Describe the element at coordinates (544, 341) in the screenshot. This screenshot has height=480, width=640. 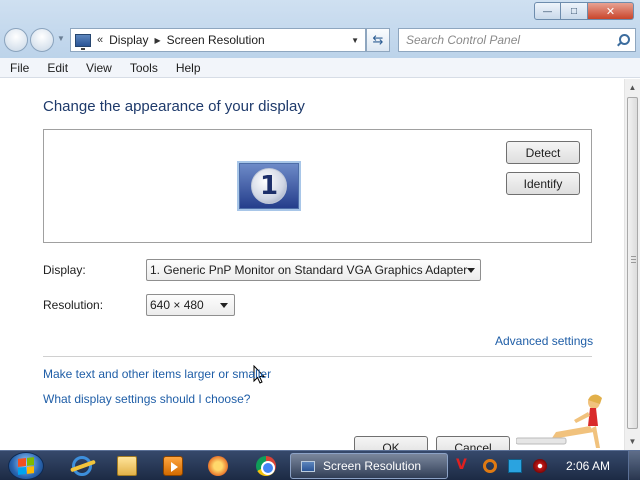
I see `advanced-settings-link: Advanced settings` at that location.